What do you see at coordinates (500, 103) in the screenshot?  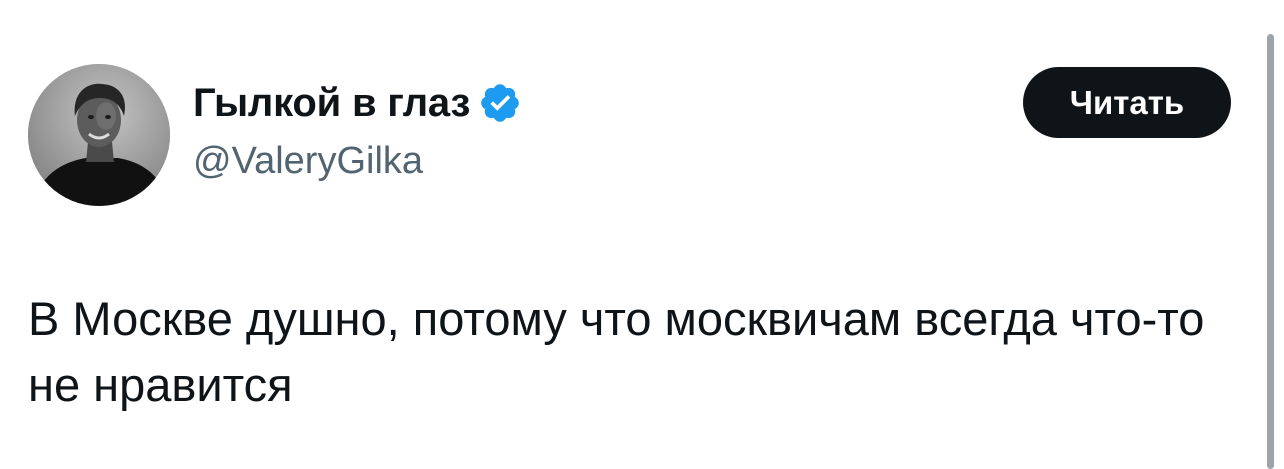 I see `verified-badge-icon` at bounding box center [500, 103].